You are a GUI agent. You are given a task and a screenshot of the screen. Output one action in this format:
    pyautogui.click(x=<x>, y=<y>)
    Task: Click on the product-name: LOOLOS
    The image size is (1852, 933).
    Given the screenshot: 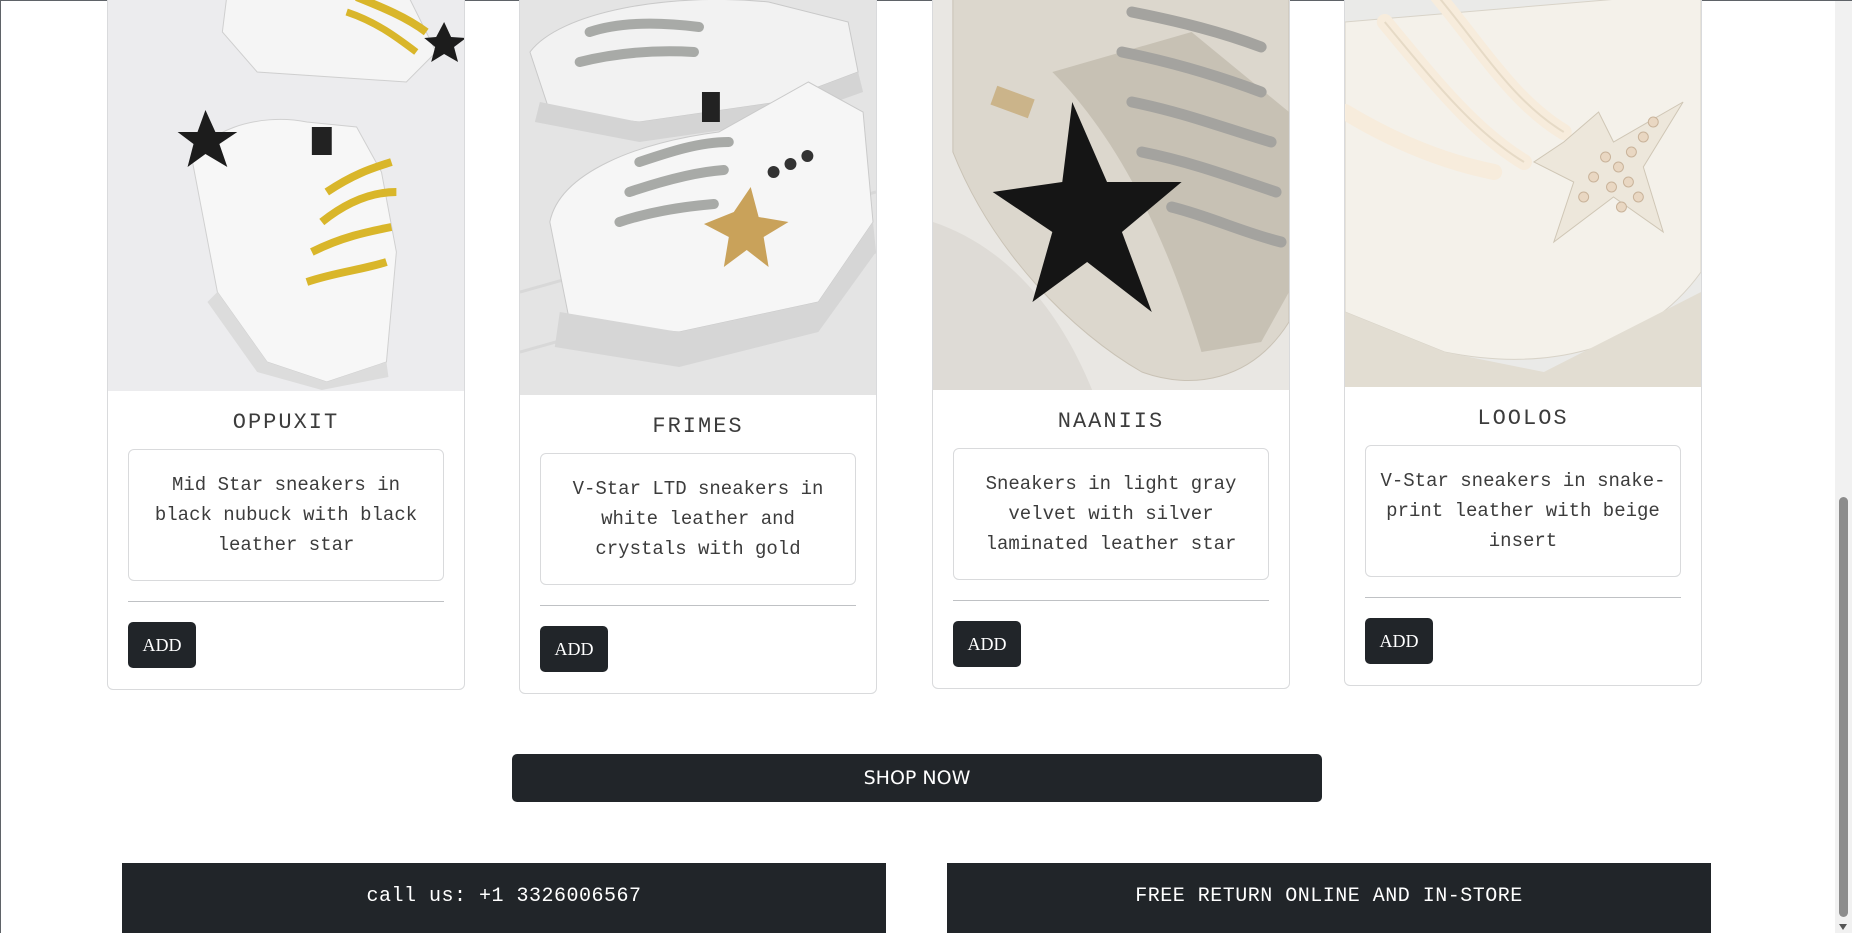 What is the action you would take?
    pyautogui.click(x=1523, y=418)
    